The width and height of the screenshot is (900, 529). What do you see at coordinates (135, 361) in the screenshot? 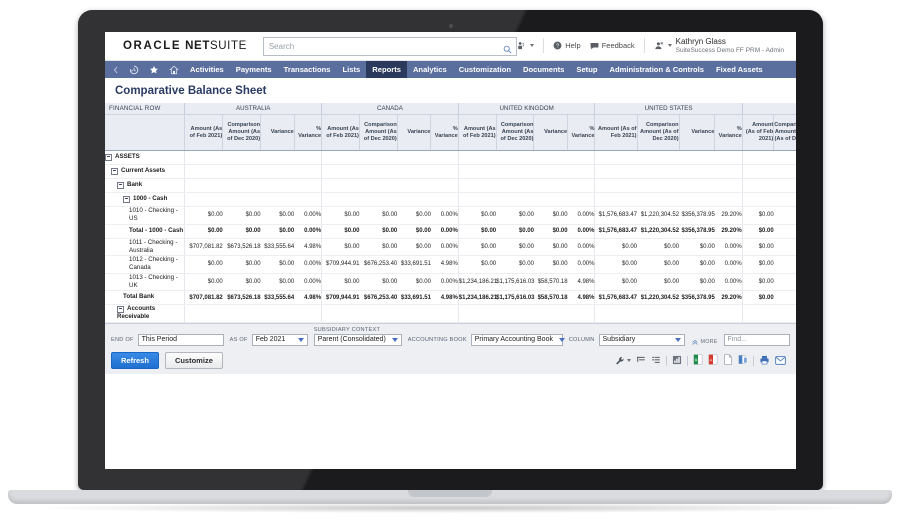
I see `refresh-button: Refresh` at bounding box center [135, 361].